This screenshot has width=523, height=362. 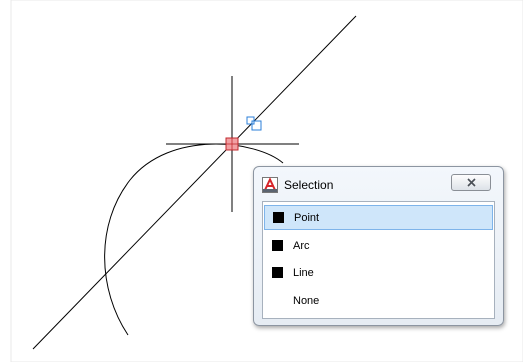 I want to click on close-icon, so click(x=471, y=182).